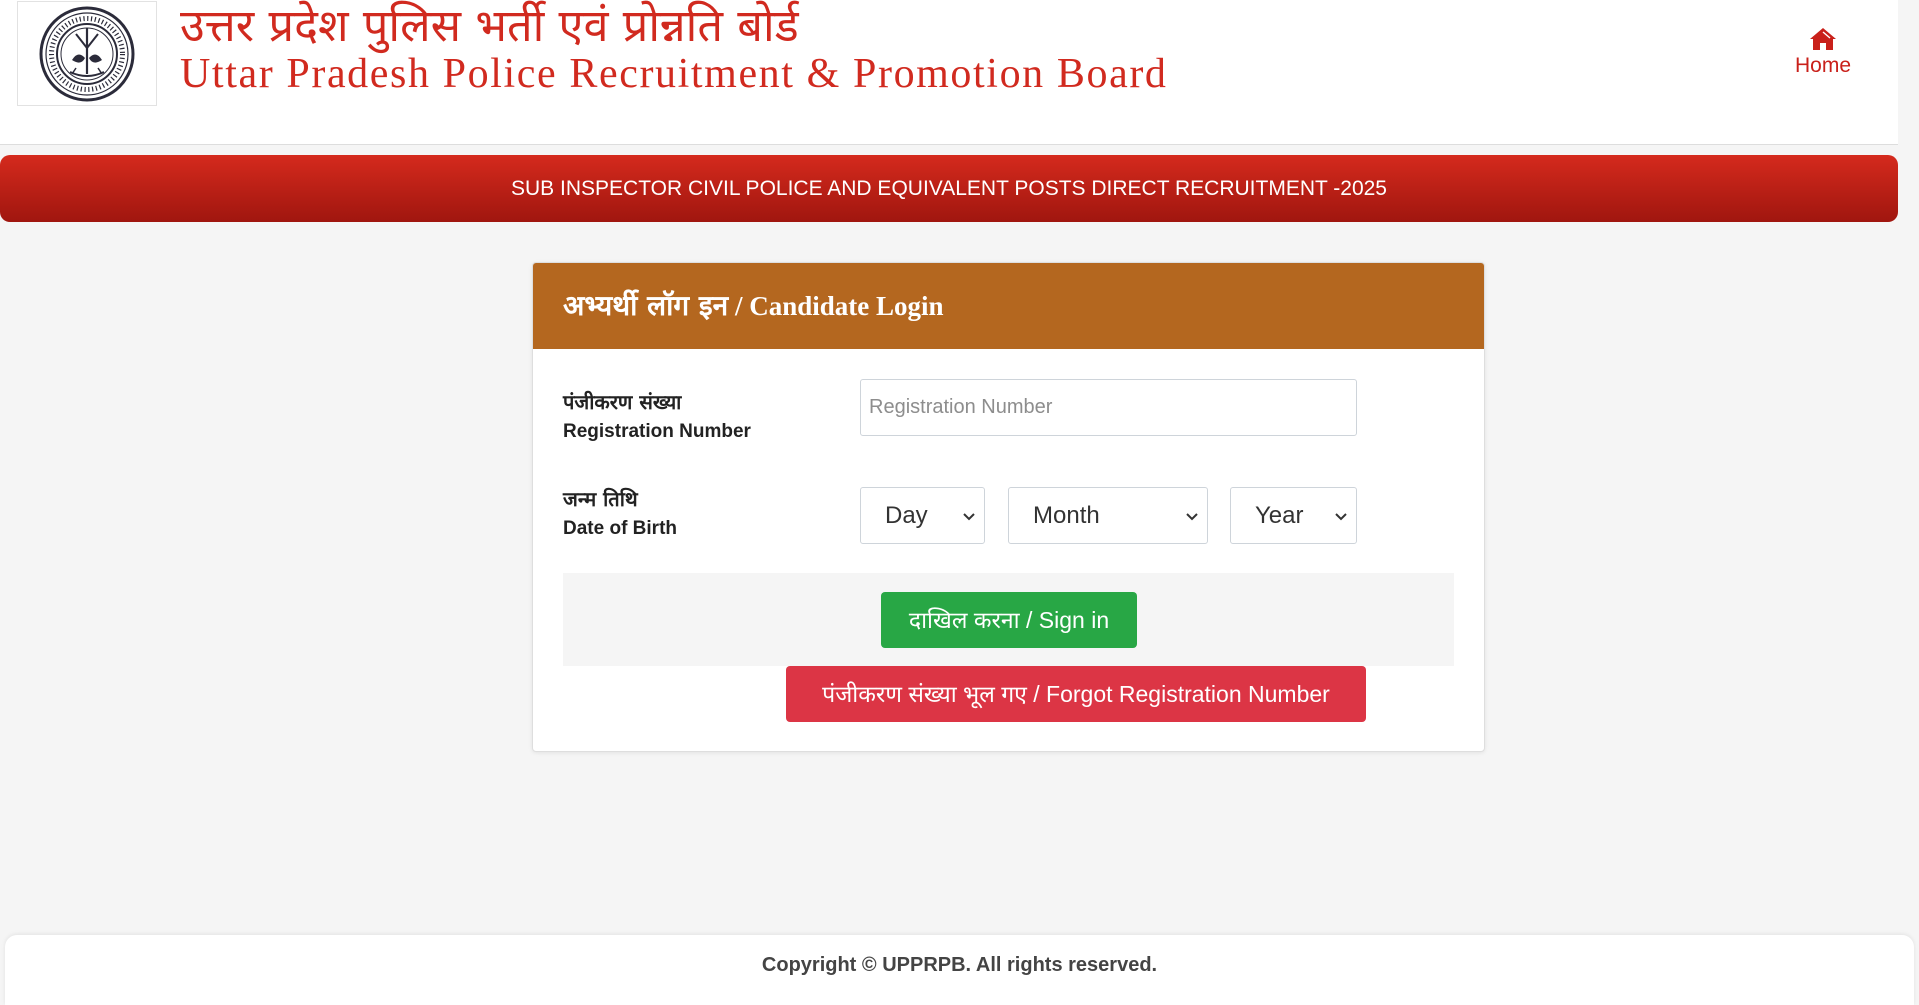 This screenshot has width=1919, height=1005. I want to click on dob-label: जन्म तिथि Date of Birth, so click(620, 514).